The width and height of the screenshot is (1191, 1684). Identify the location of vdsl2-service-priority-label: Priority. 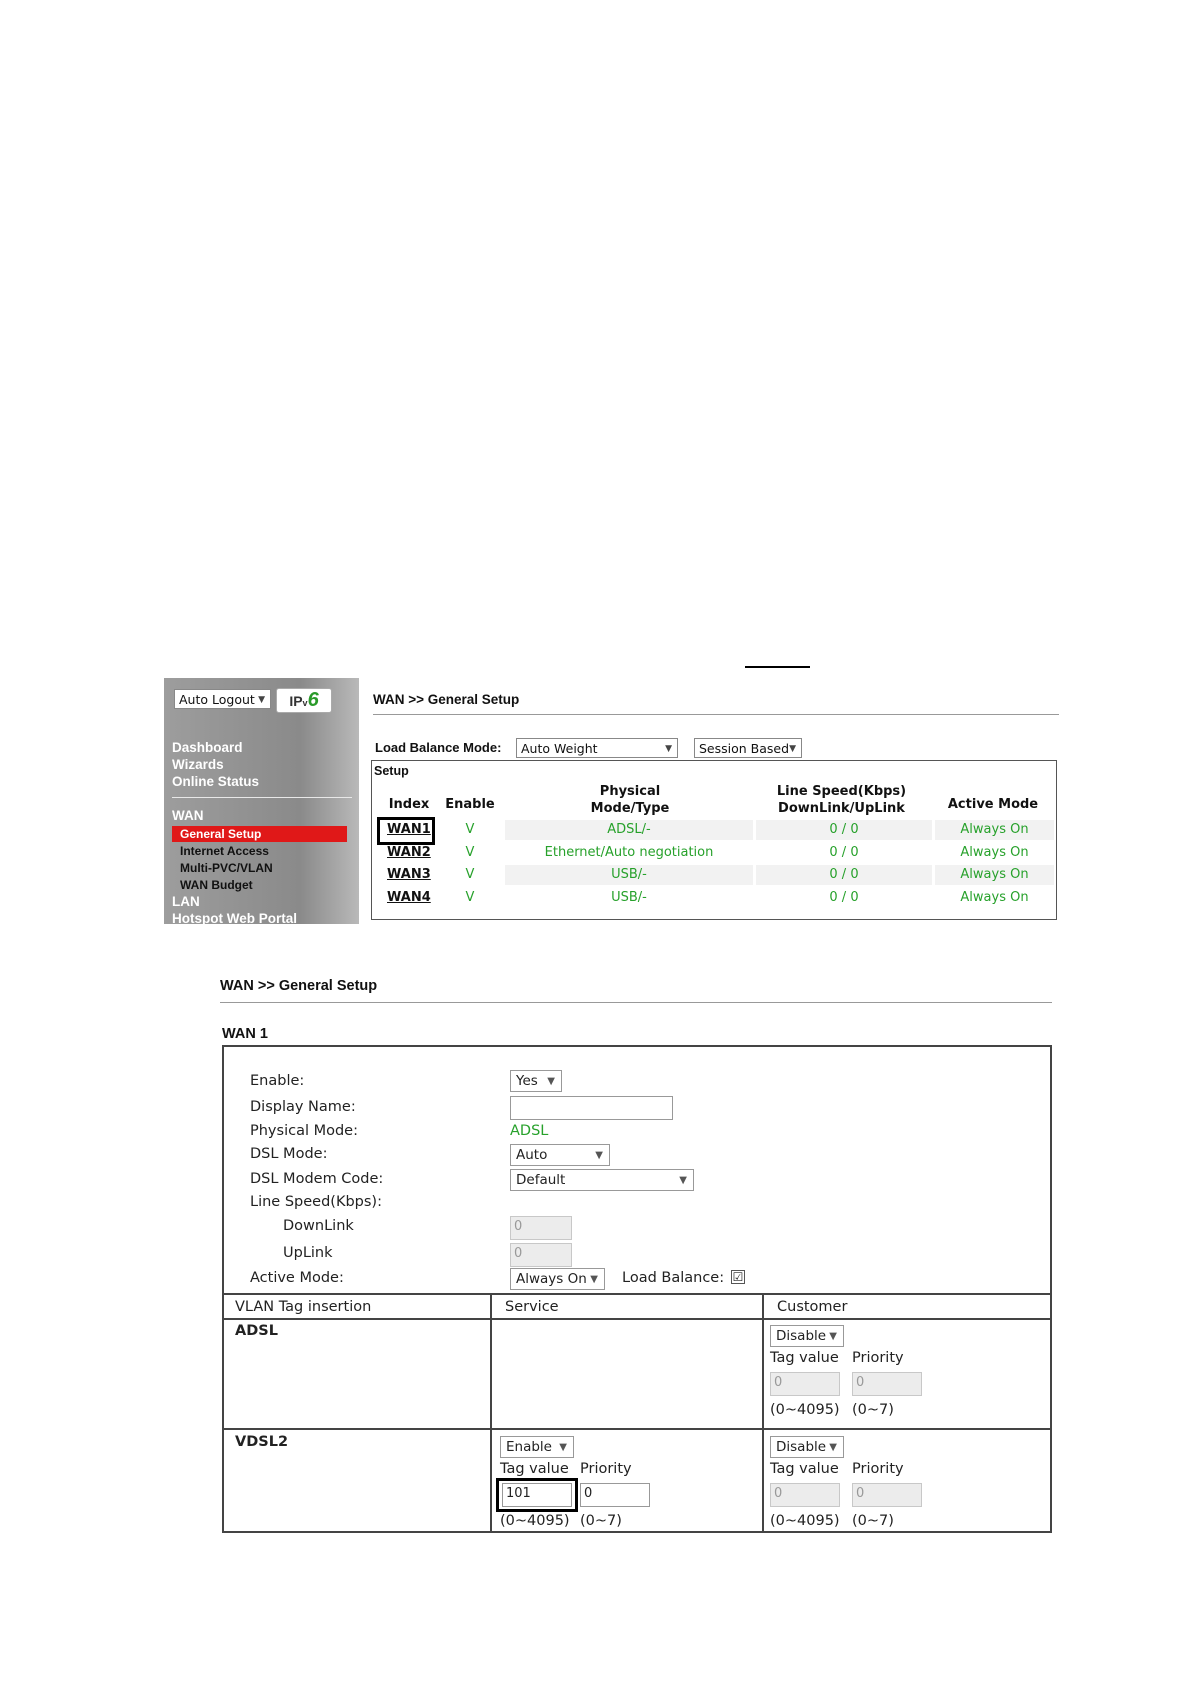
(606, 1469).